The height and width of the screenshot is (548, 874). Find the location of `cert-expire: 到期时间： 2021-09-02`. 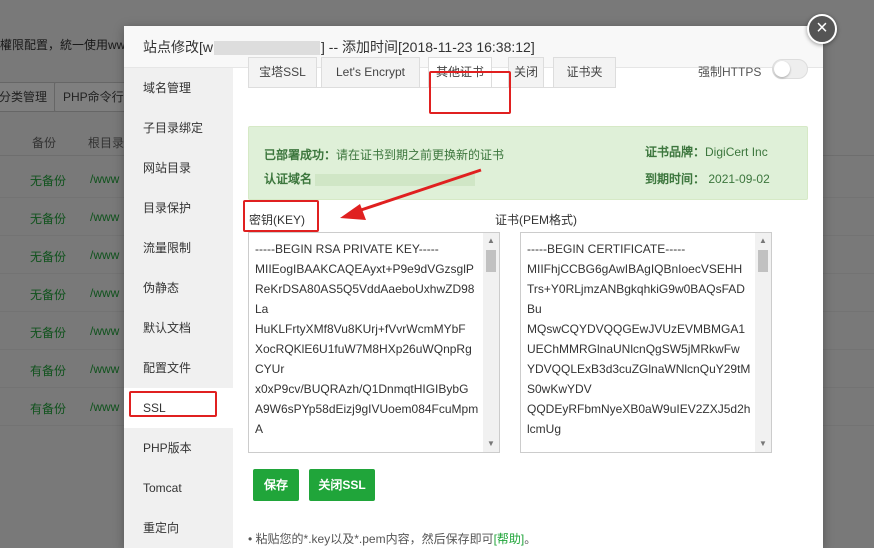

cert-expire: 到期时间： 2021-09-02 is located at coordinates (707, 178).